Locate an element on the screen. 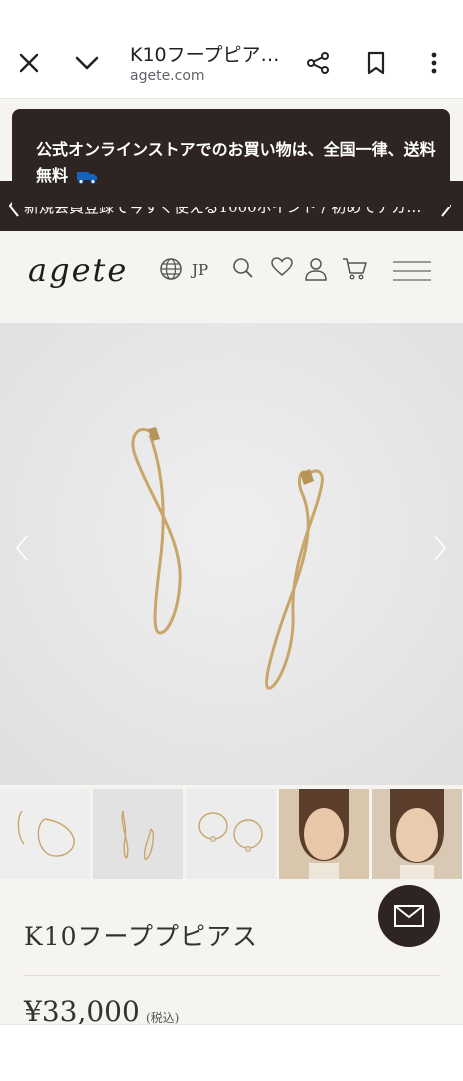  thumbnail-strip is located at coordinates (231, 835).